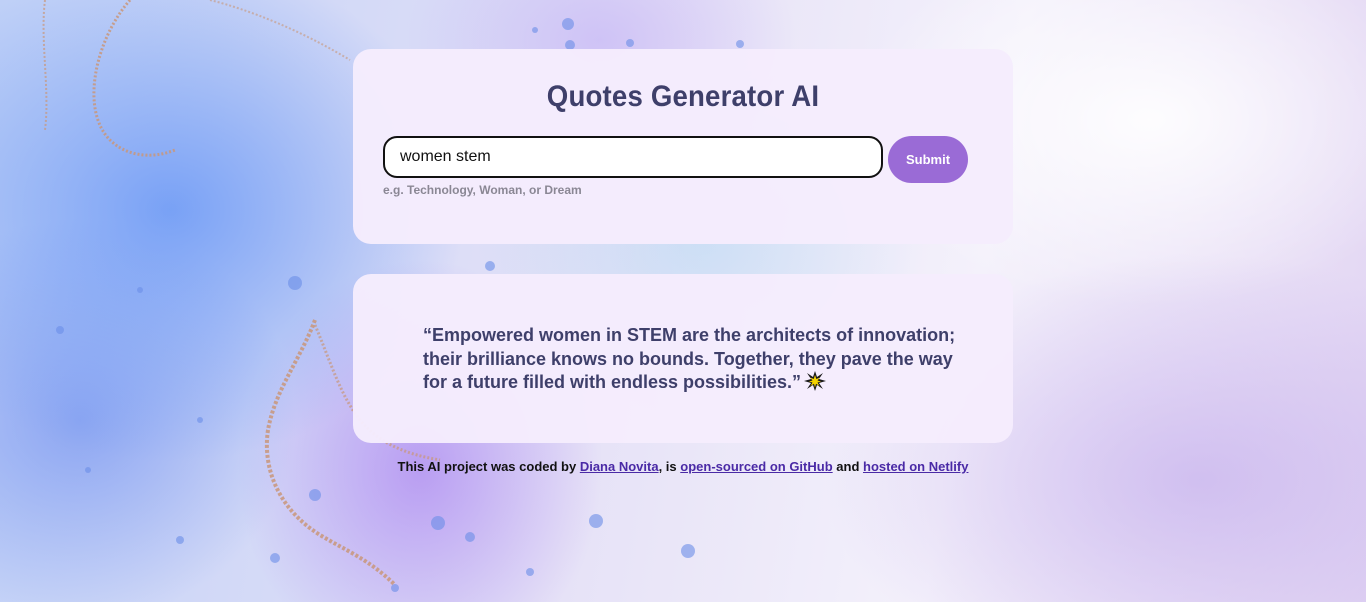  I want to click on page-title: Quotes Generator AI, so click(683, 96).